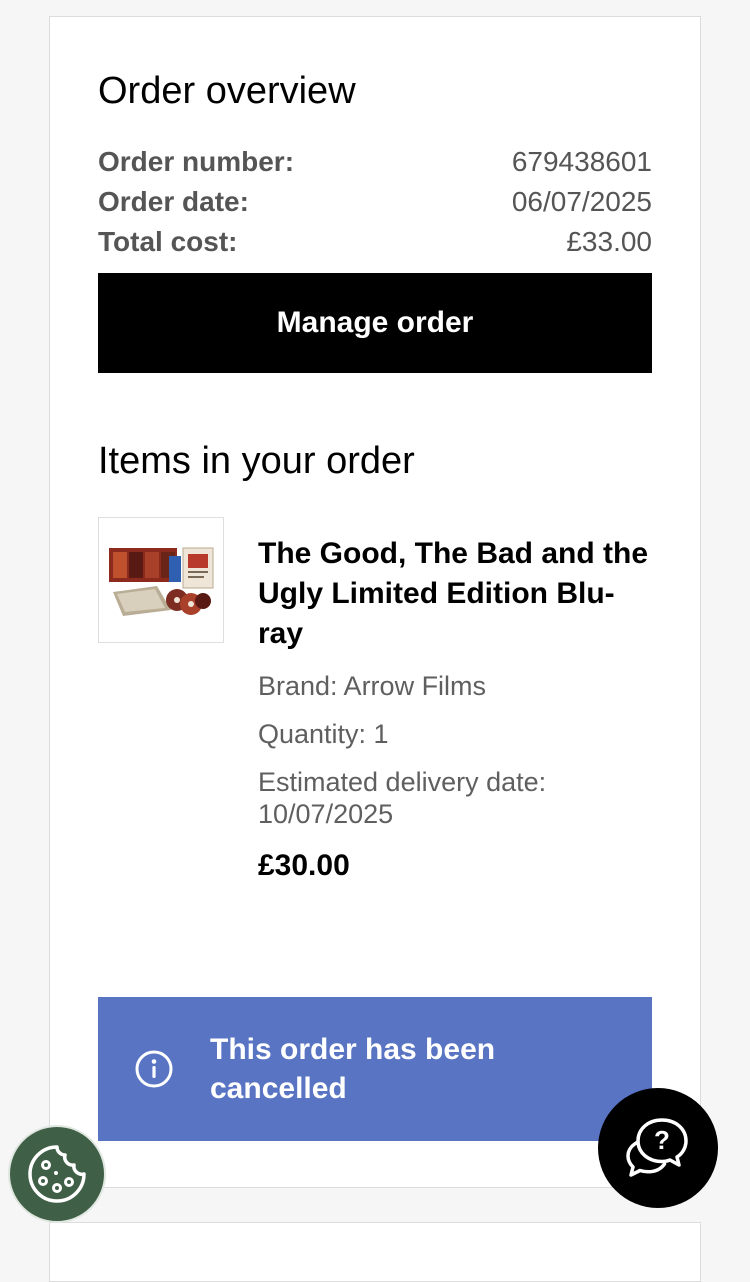 The image size is (750, 1282). Describe the element at coordinates (372, 686) in the screenshot. I see `item-brand: Brand: Arrow Films` at that location.